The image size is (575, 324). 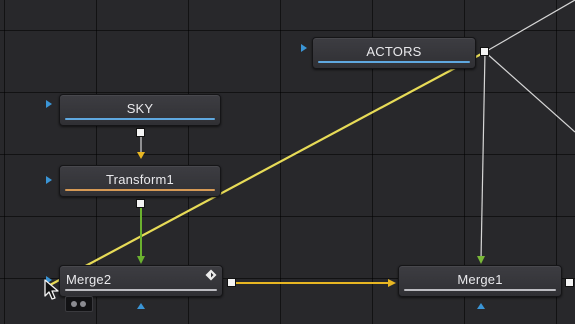 I want to click on node-merge1: Merge1, so click(x=480, y=281).